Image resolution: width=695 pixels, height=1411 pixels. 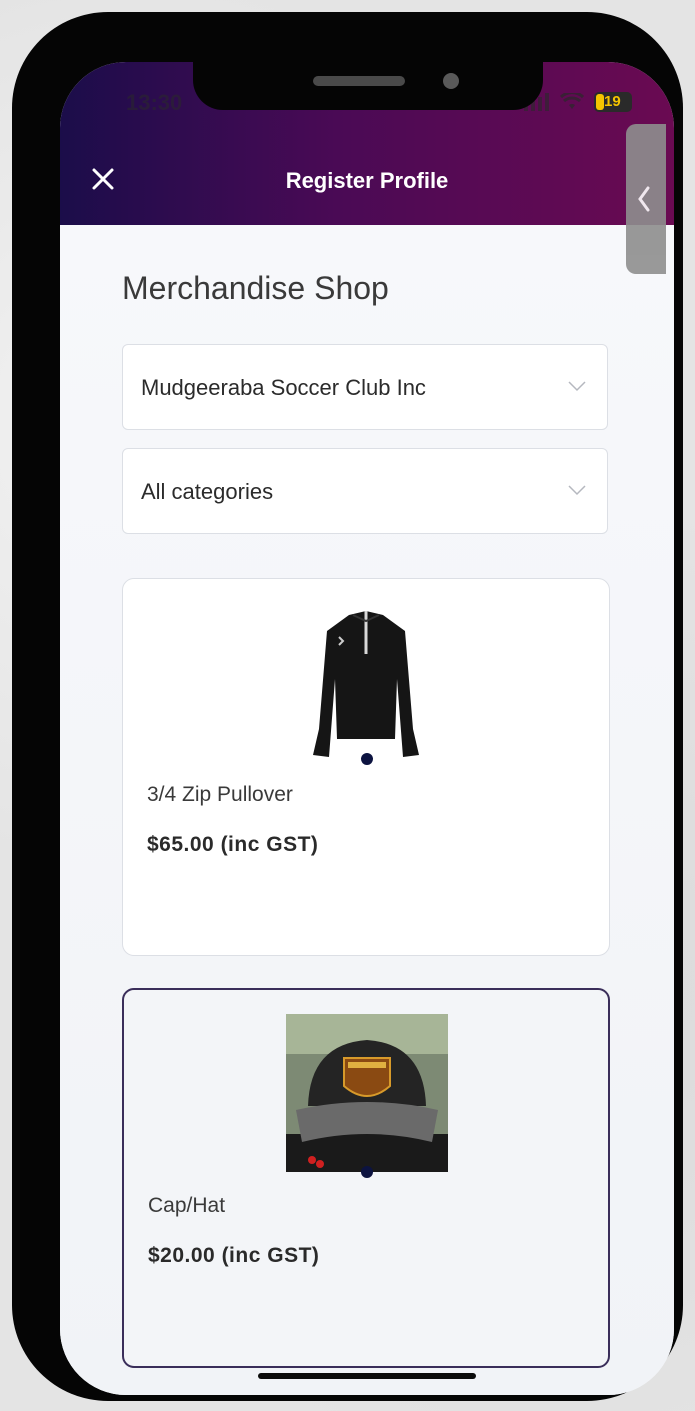 I want to click on phone-notch, so click(x=368, y=86).